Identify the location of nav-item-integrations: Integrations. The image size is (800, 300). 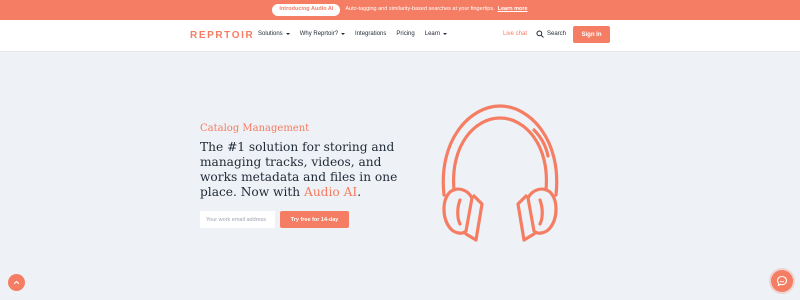
(370, 34).